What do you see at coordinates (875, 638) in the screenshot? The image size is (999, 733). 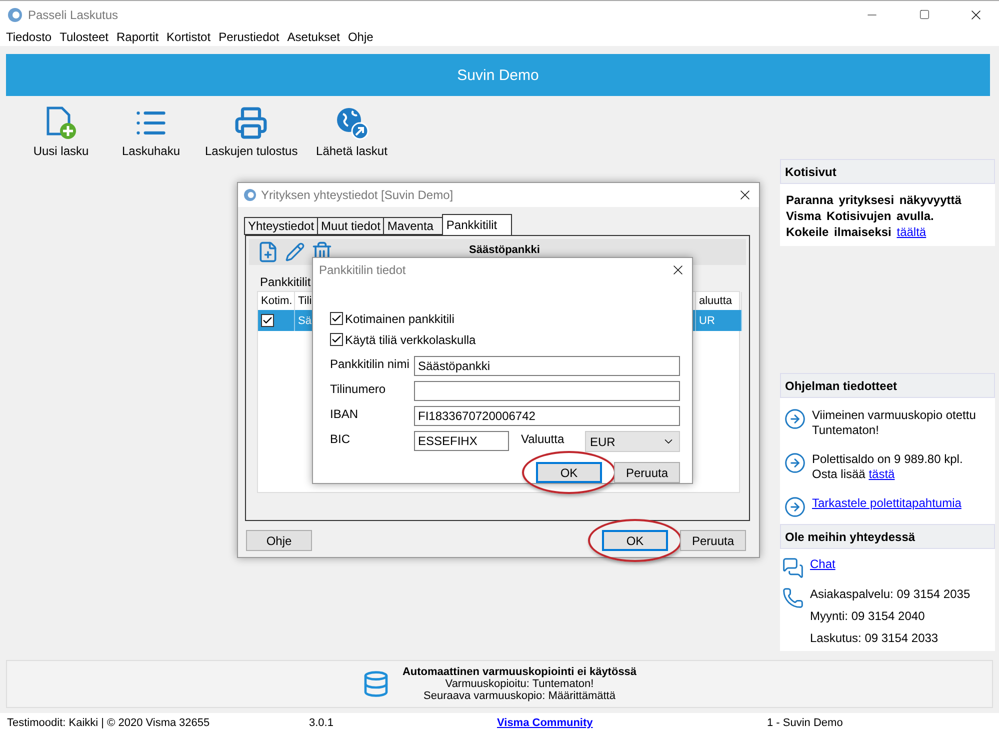 I see `phone-number: Laskutus: 09 3154 2033` at bounding box center [875, 638].